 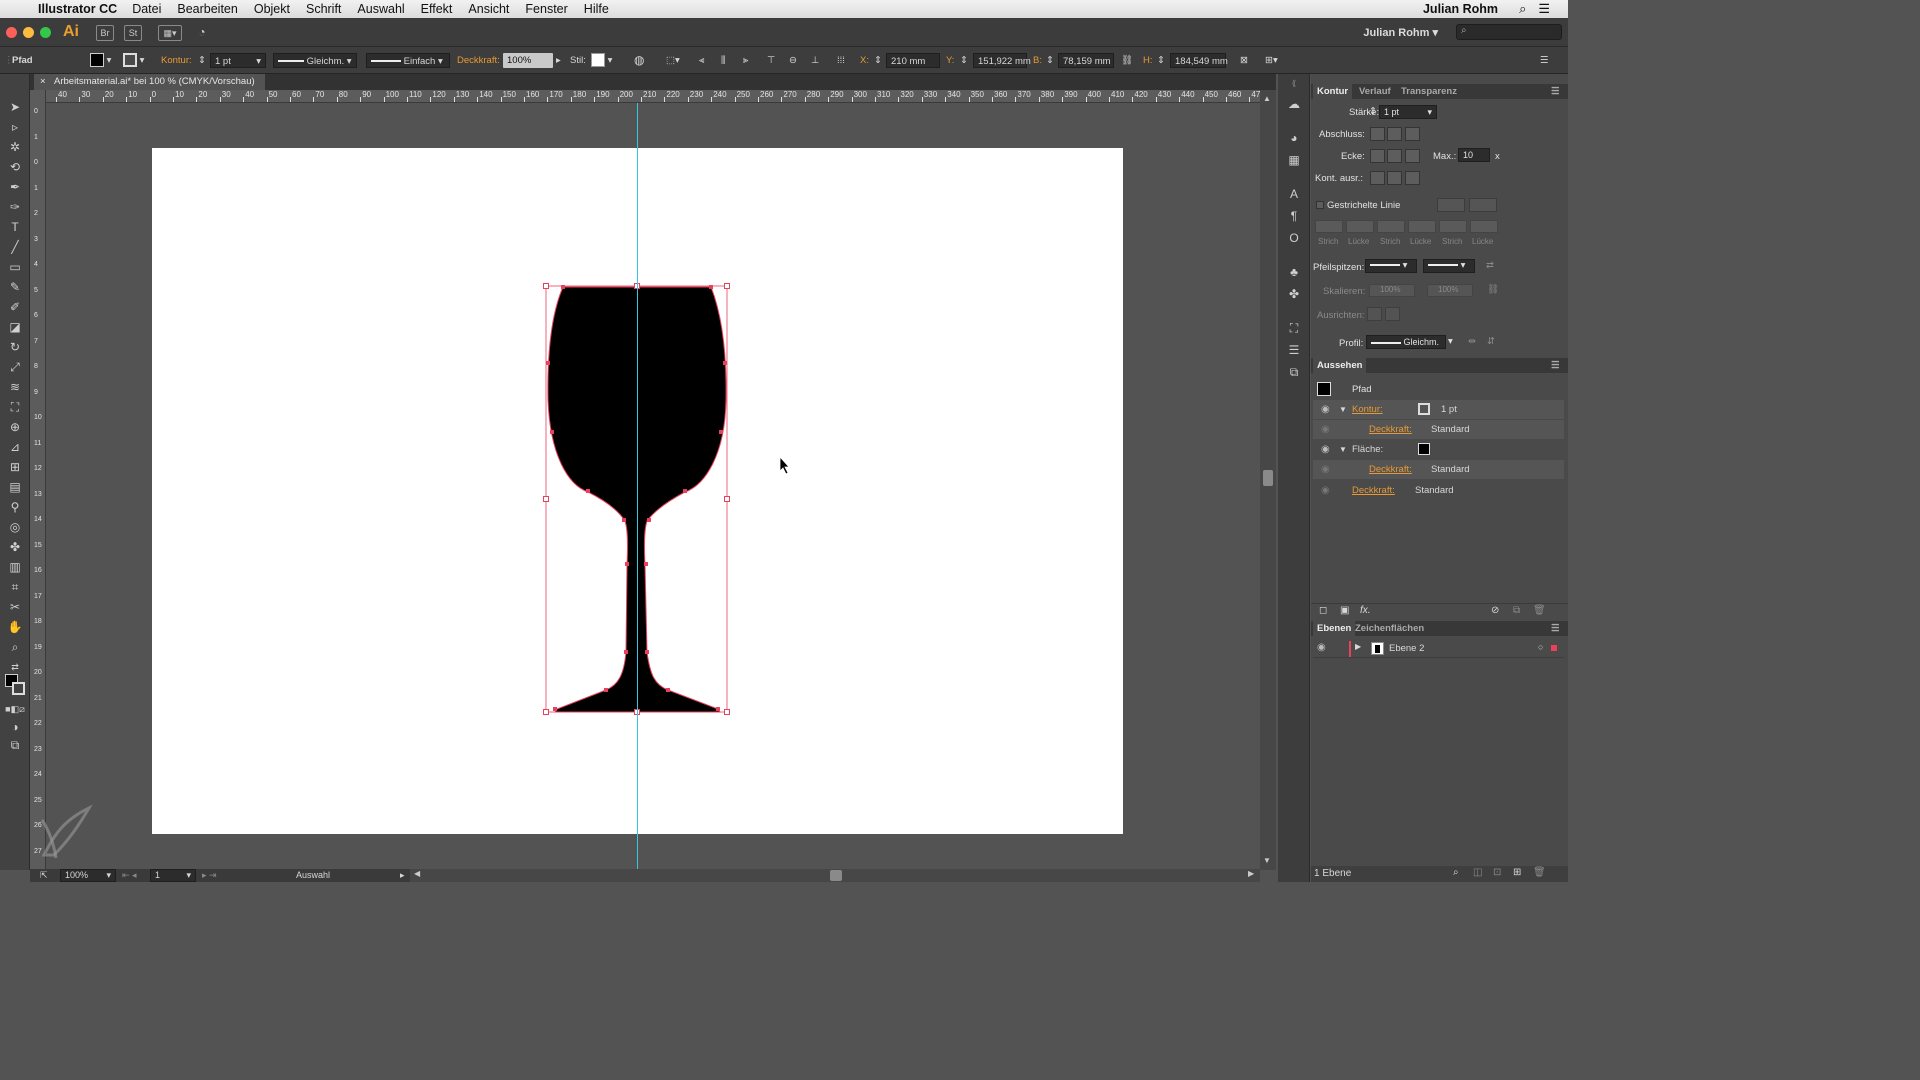 I want to click on appearance-stroke-row: ◉ ▼ Kontur: 1 pt, so click(x=1438, y=409).